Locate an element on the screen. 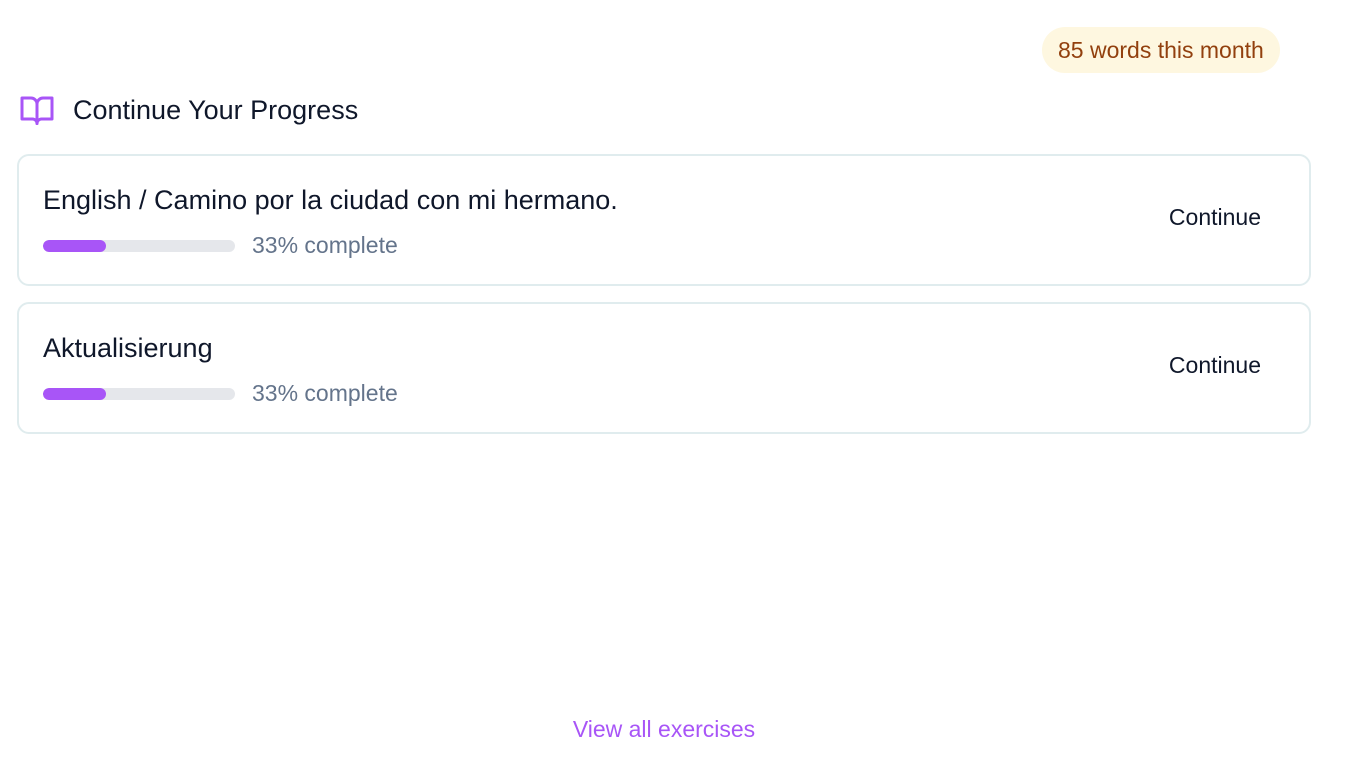 The height and width of the screenshot is (774, 1346). section-title: Continue Your Progress is located at coordinates (216, 109).